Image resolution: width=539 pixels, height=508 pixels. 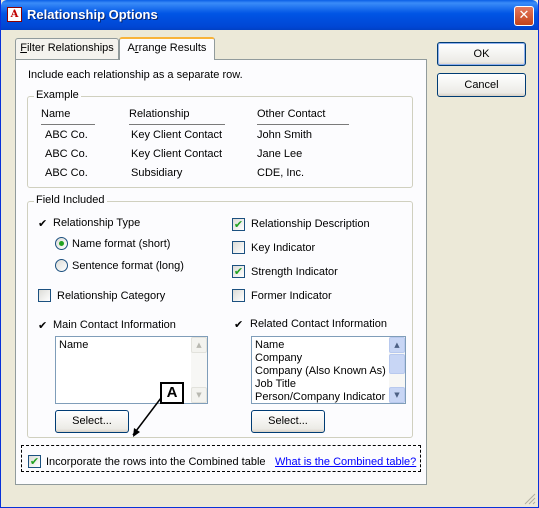 What do you see at coordinates (345, 462) in the screenshot?
I see `combined-table-help-link: What is the Combined table?` at bounding box center [345, 462].